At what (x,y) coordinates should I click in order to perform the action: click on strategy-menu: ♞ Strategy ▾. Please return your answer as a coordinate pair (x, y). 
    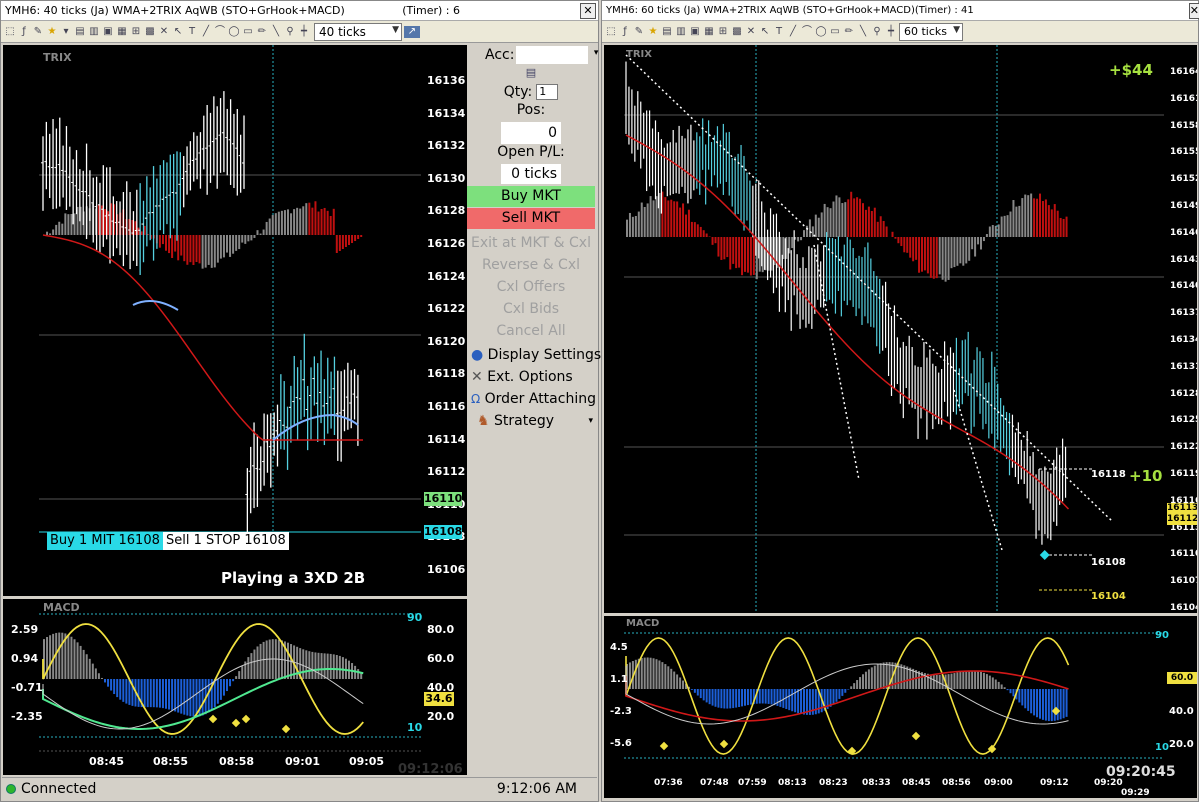
    Looking at the image, I should click on (531, 421).